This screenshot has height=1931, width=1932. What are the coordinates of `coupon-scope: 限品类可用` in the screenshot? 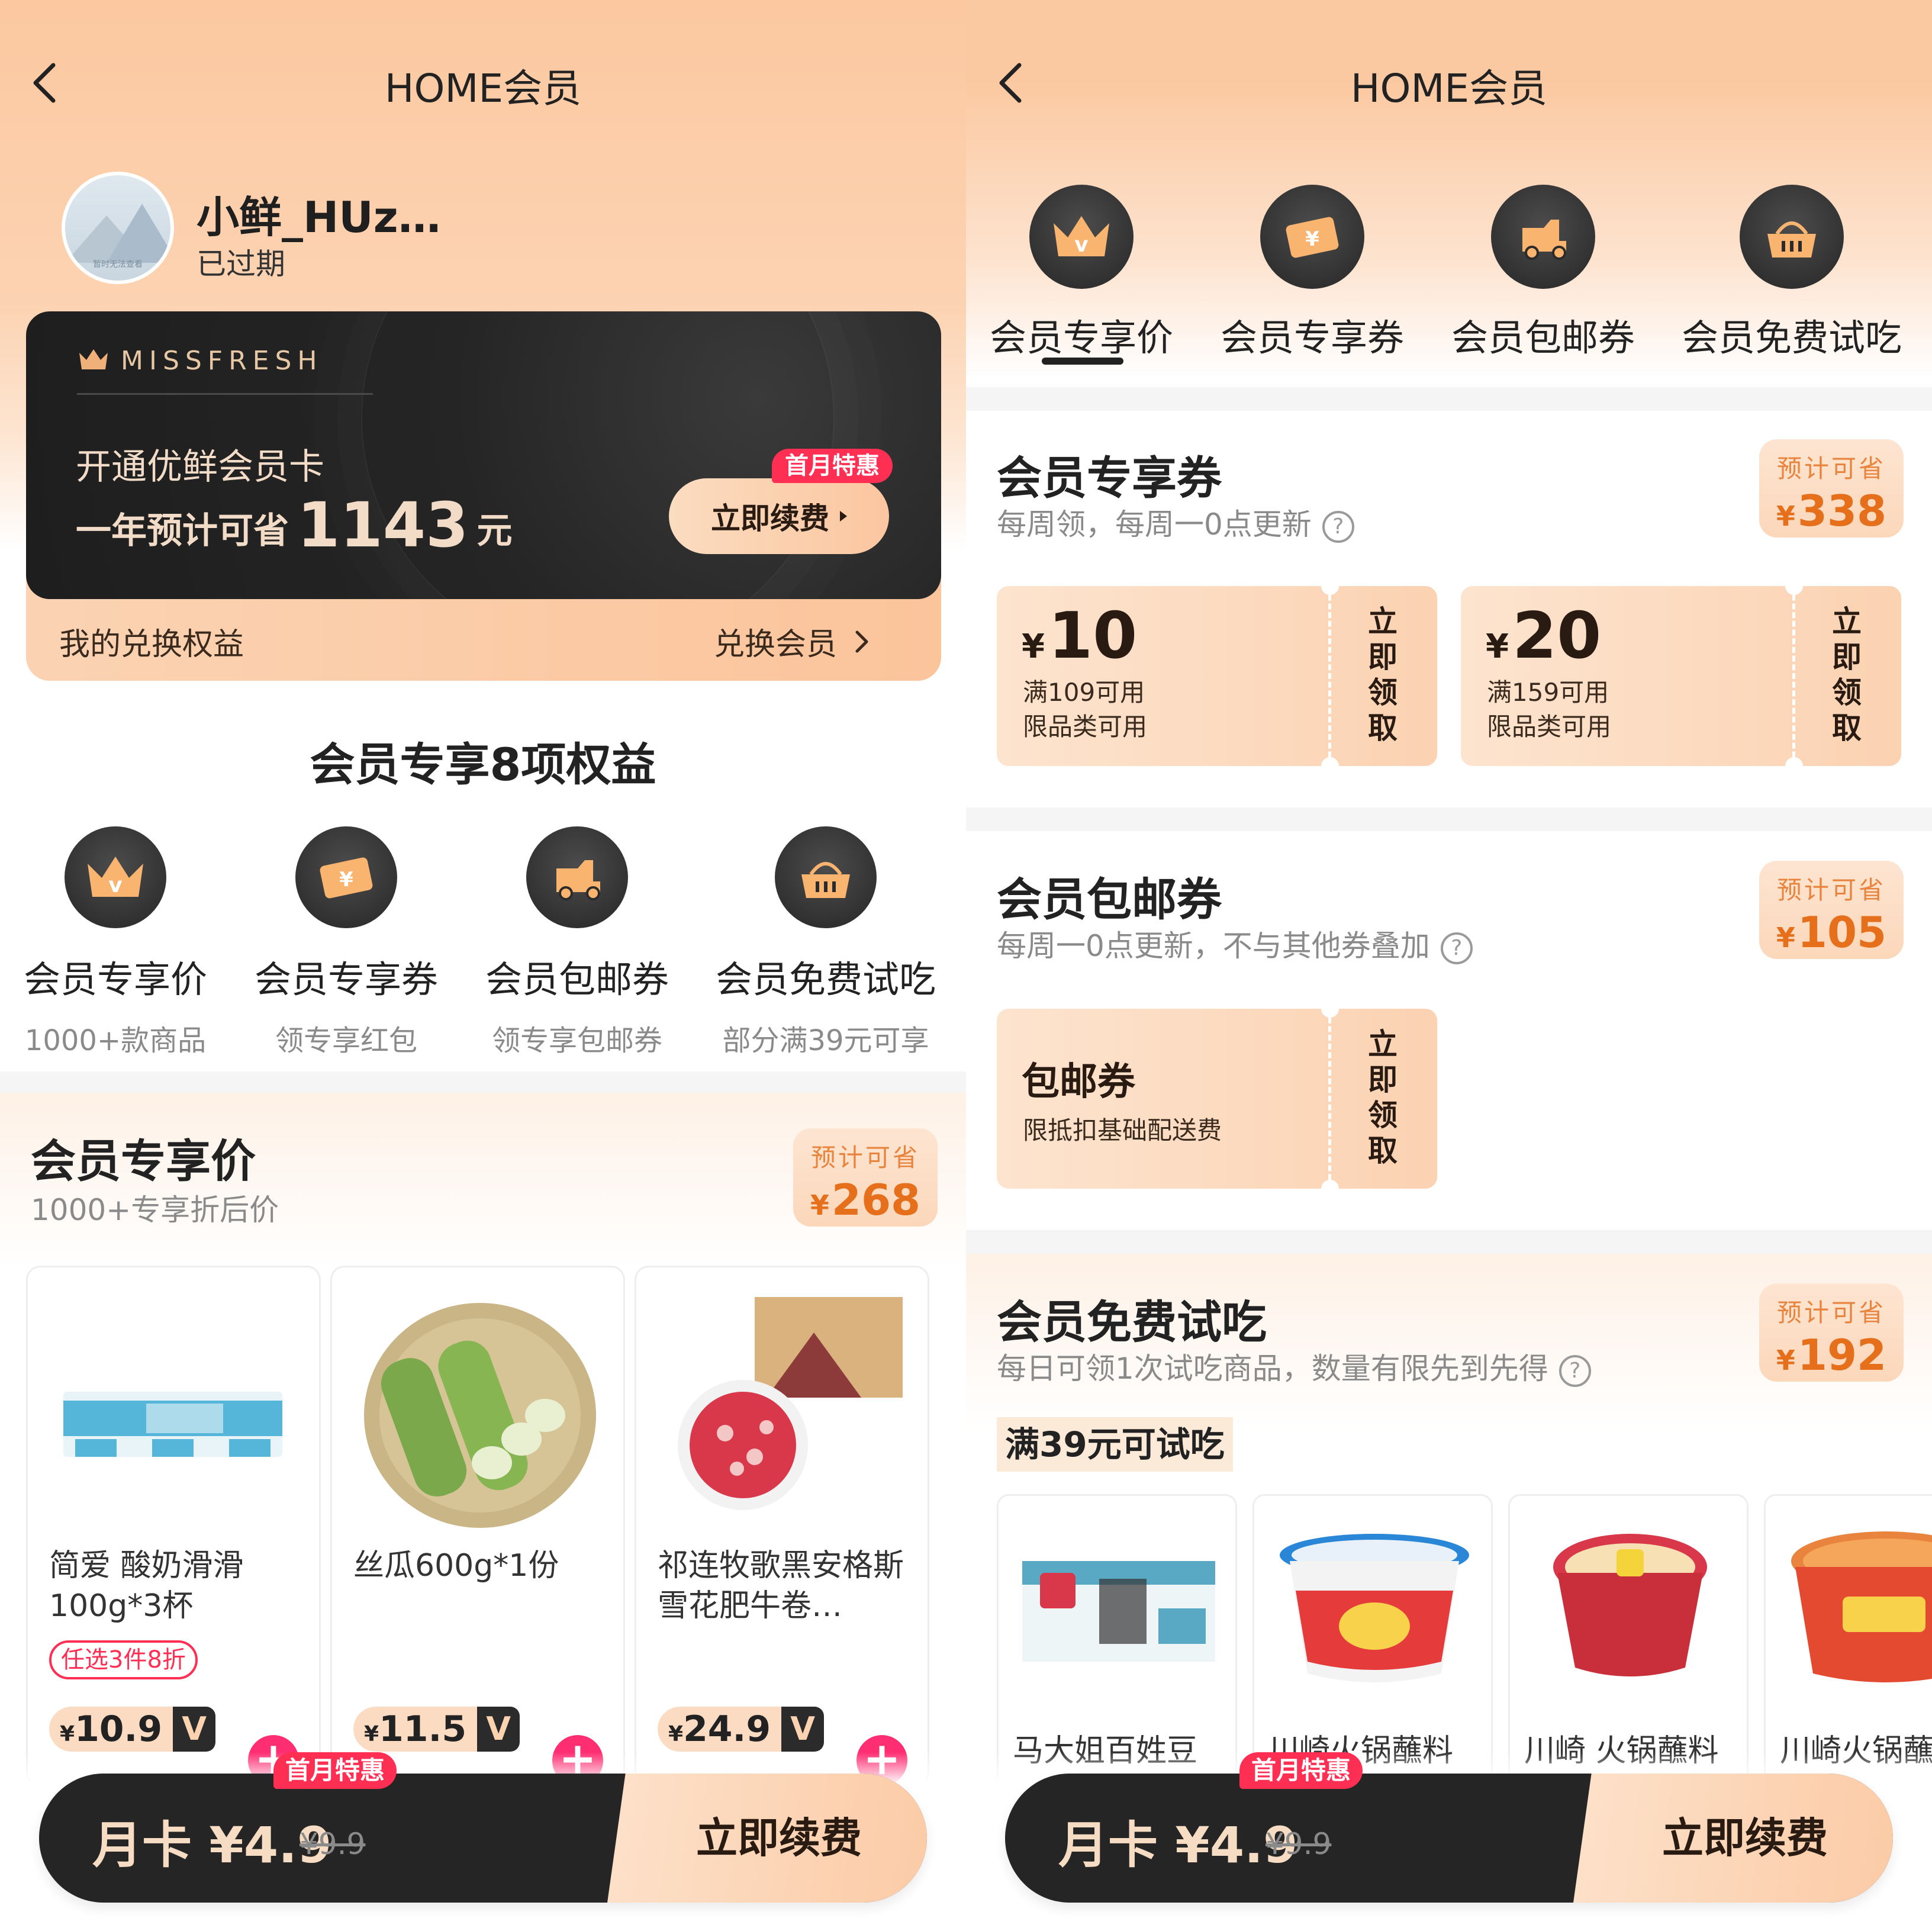 It's located at (1085, 726).